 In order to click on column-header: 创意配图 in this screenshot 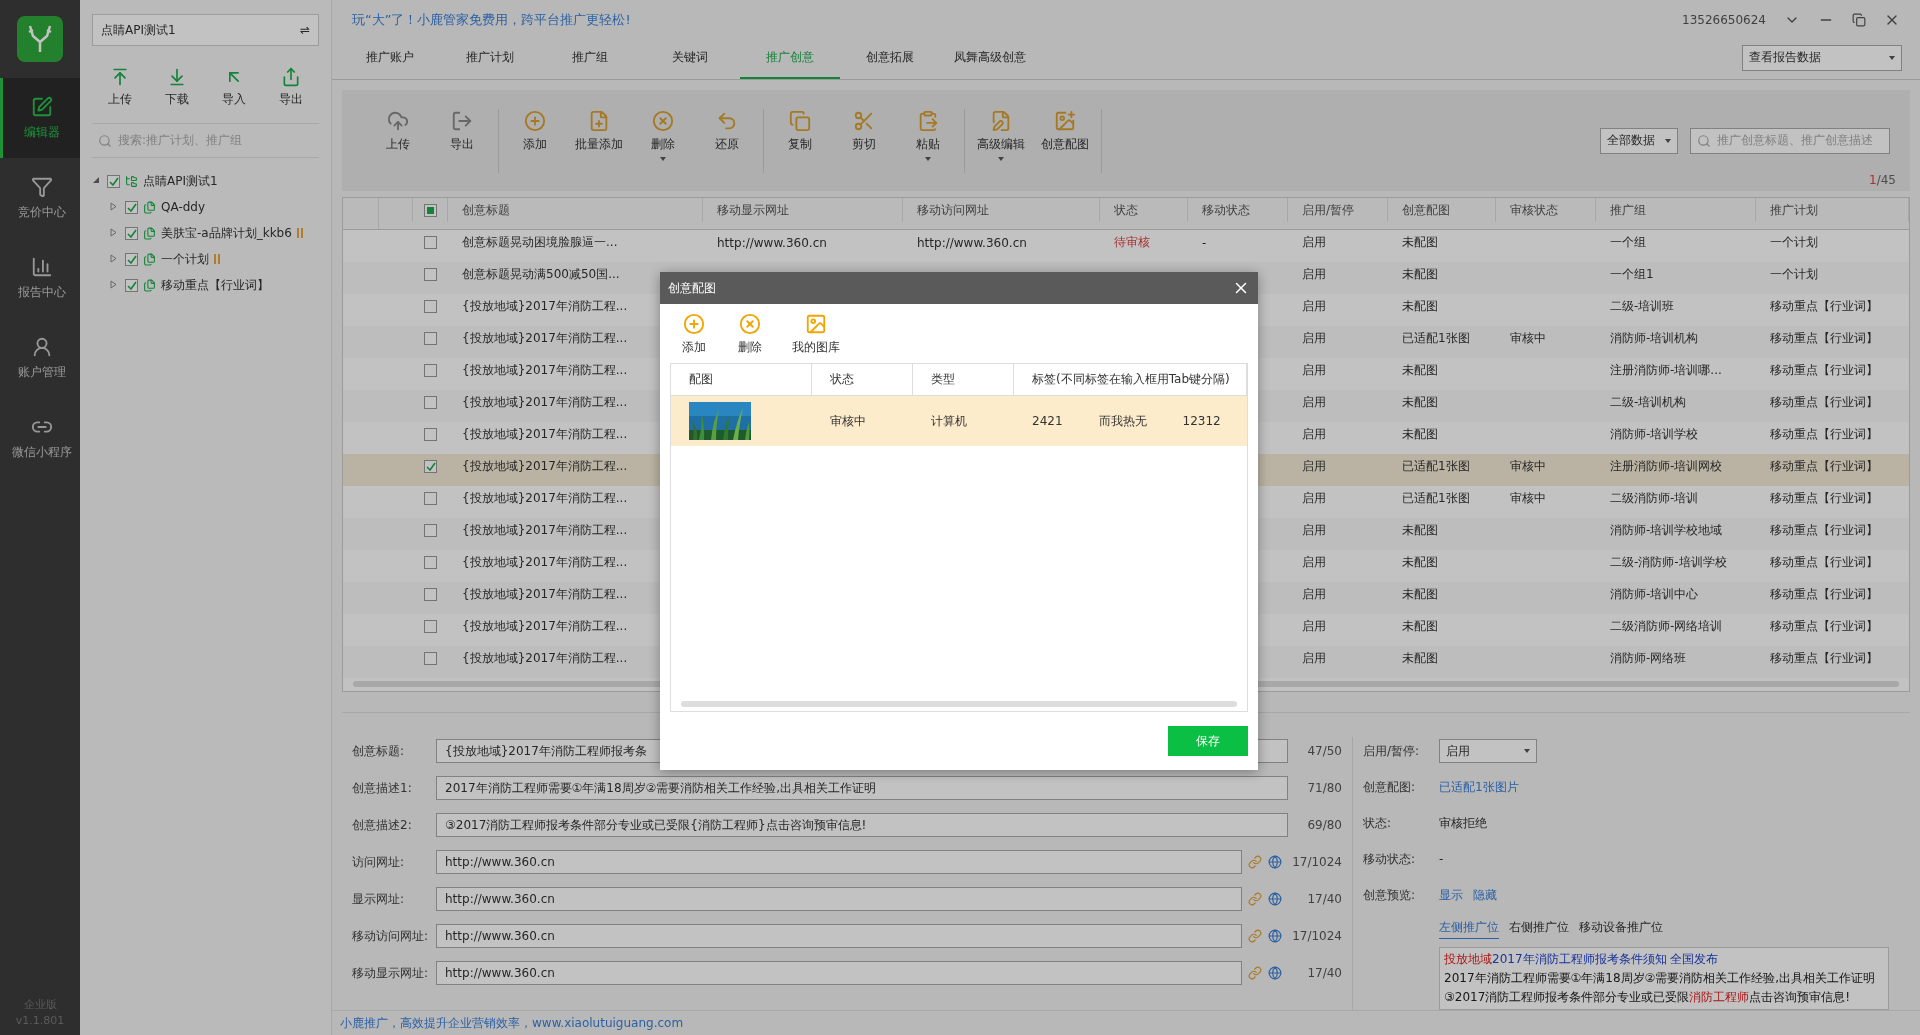, I will do `click(1442, 210)`.